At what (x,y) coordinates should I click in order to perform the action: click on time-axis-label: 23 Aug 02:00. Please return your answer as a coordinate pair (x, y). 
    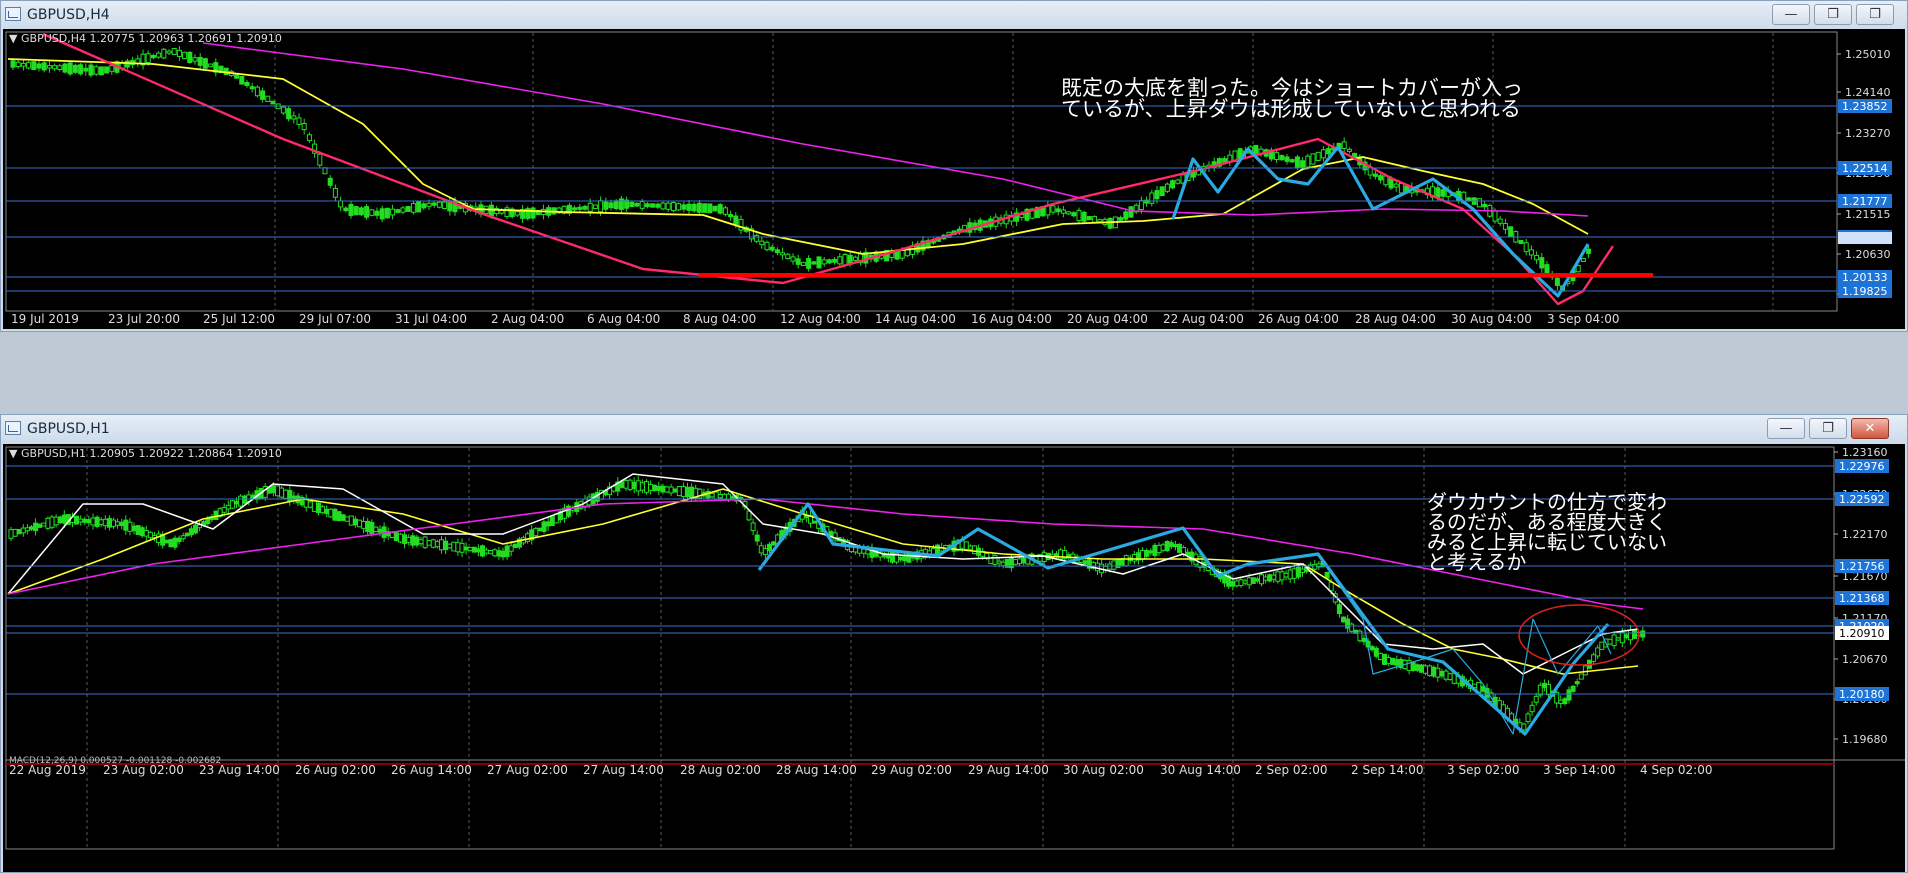
    Looking at the image, I should click on (143, 770).